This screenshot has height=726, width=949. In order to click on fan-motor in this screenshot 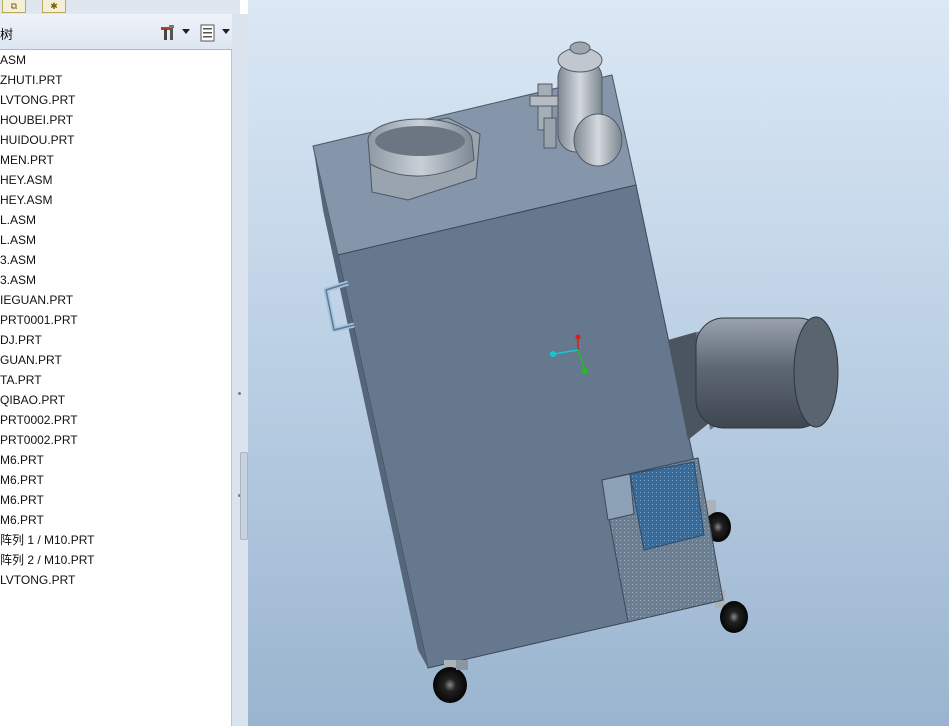, I will do `click(753, 378)`.